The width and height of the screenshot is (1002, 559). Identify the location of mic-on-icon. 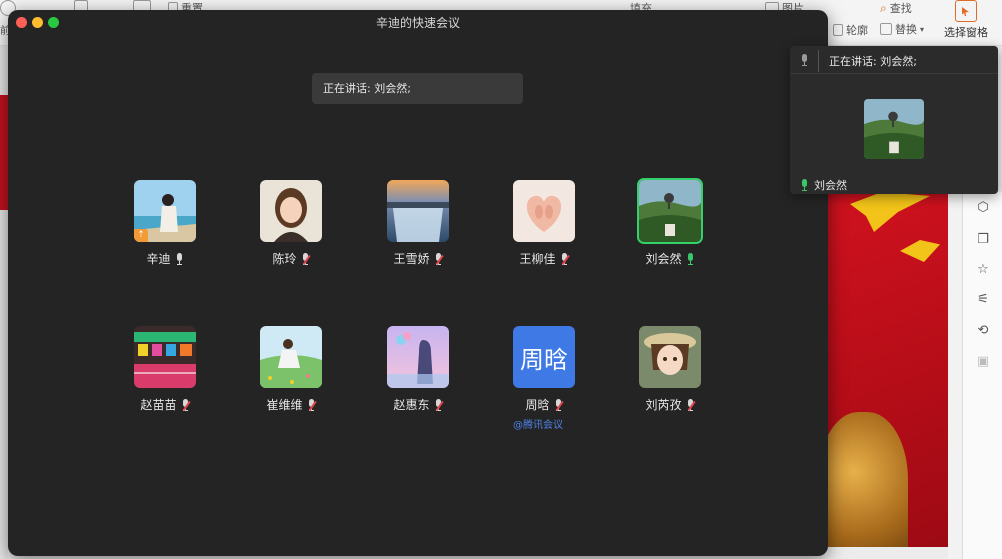
(180, 258).